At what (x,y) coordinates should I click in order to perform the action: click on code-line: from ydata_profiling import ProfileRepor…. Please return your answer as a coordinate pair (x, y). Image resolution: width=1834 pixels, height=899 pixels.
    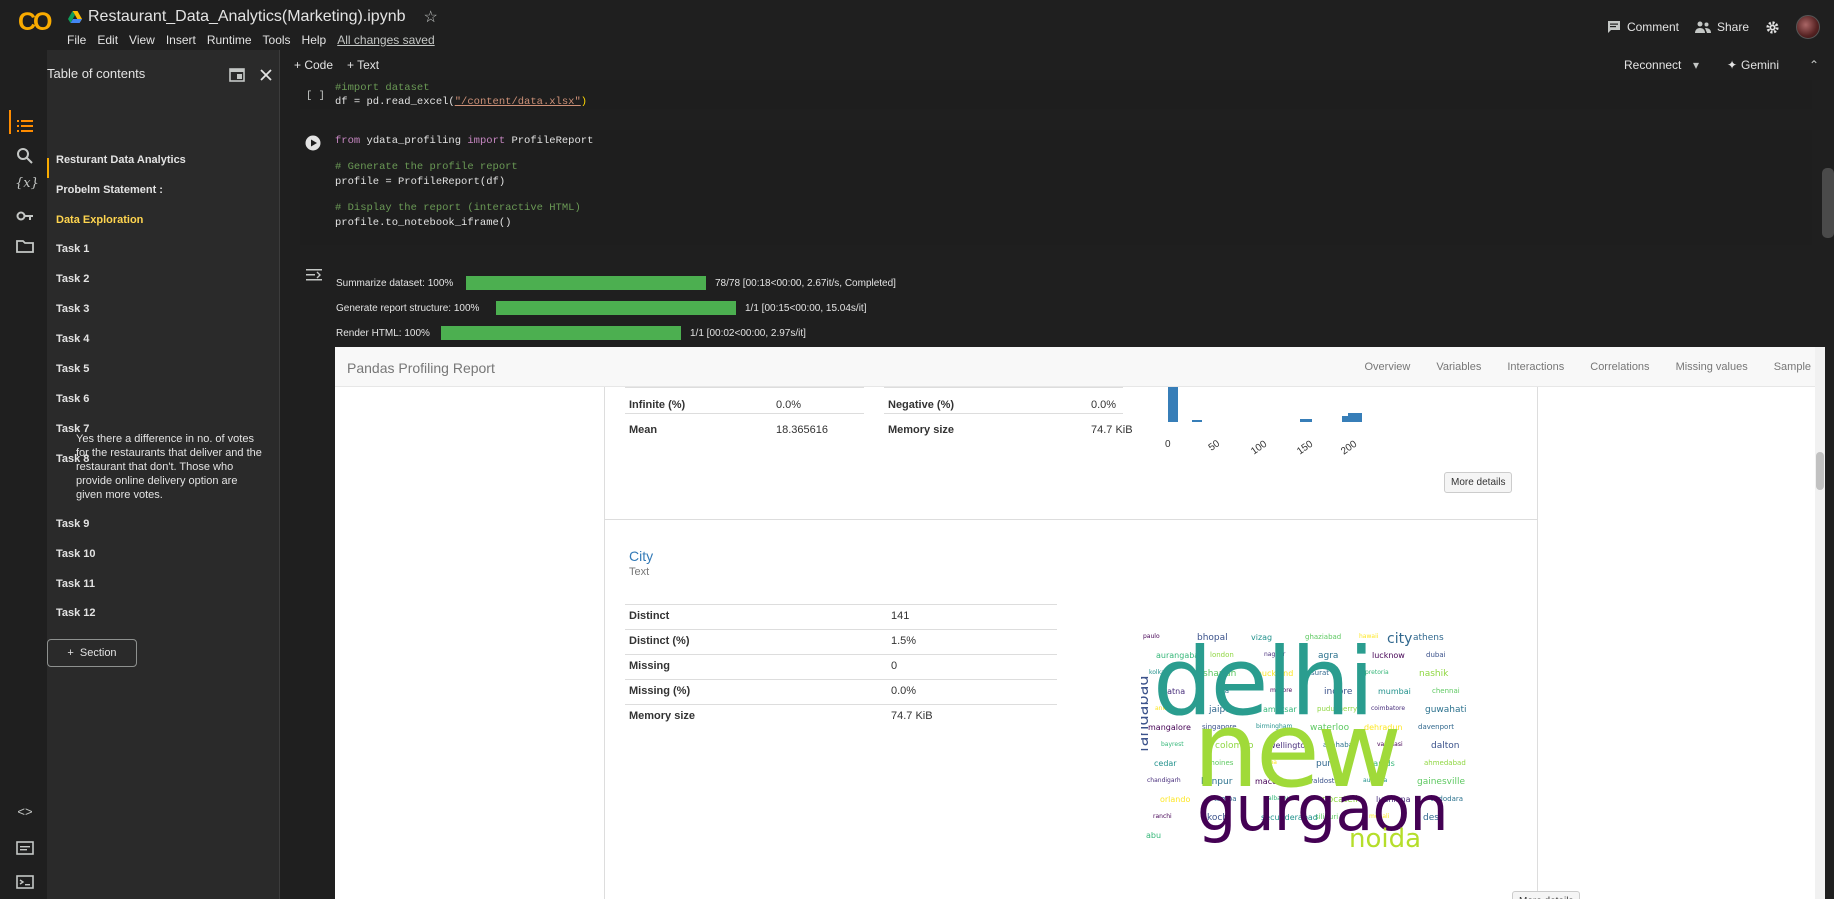
    Looking at the image, I should click on (464, 141).